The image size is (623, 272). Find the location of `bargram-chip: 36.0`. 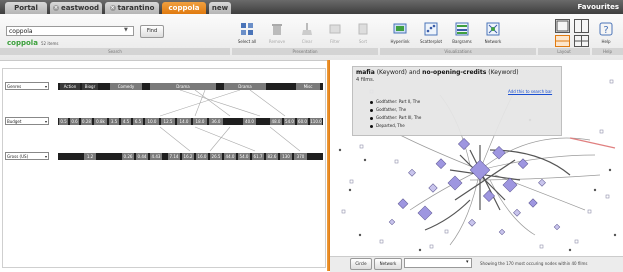

bargram-chip: 36.0 is located at coordinates (216, 121).